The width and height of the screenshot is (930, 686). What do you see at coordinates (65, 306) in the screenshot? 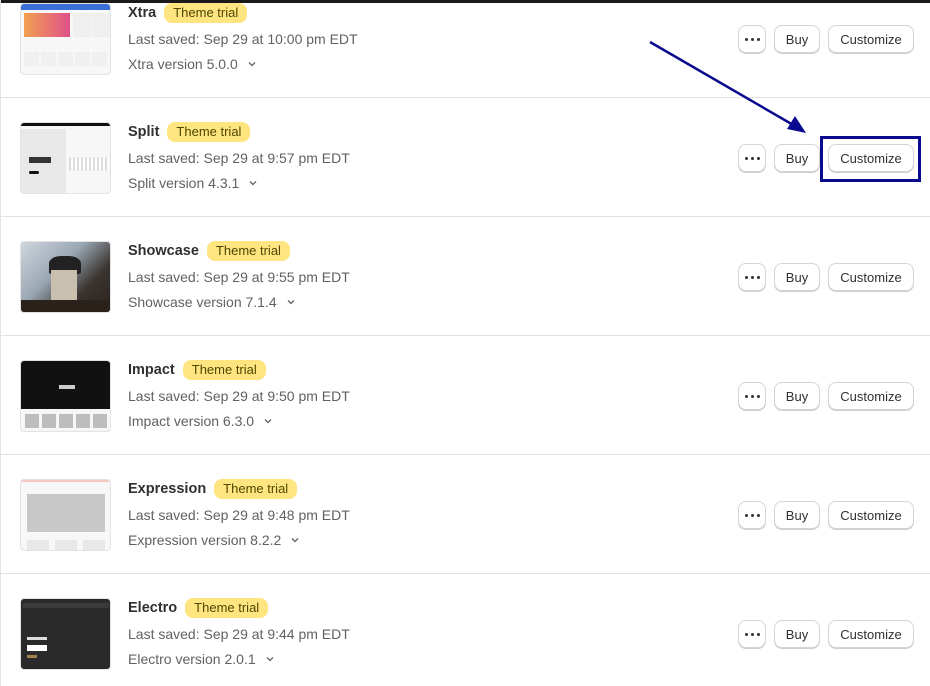
I see `thumb-table` at bounding box center [65, 306].